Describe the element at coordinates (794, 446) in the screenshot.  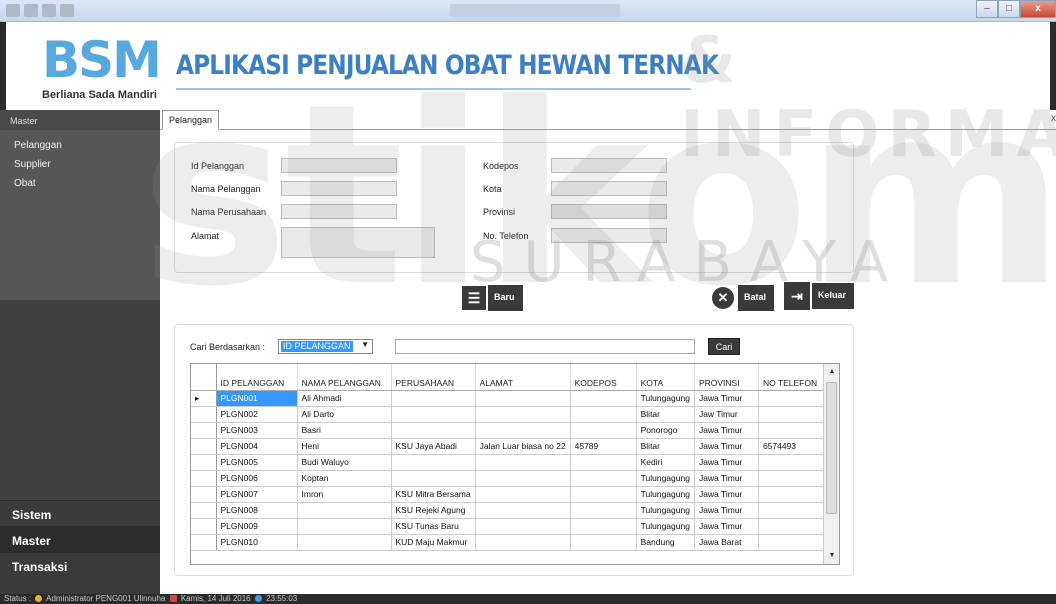
I see `table-cell: 6574493` at that location.